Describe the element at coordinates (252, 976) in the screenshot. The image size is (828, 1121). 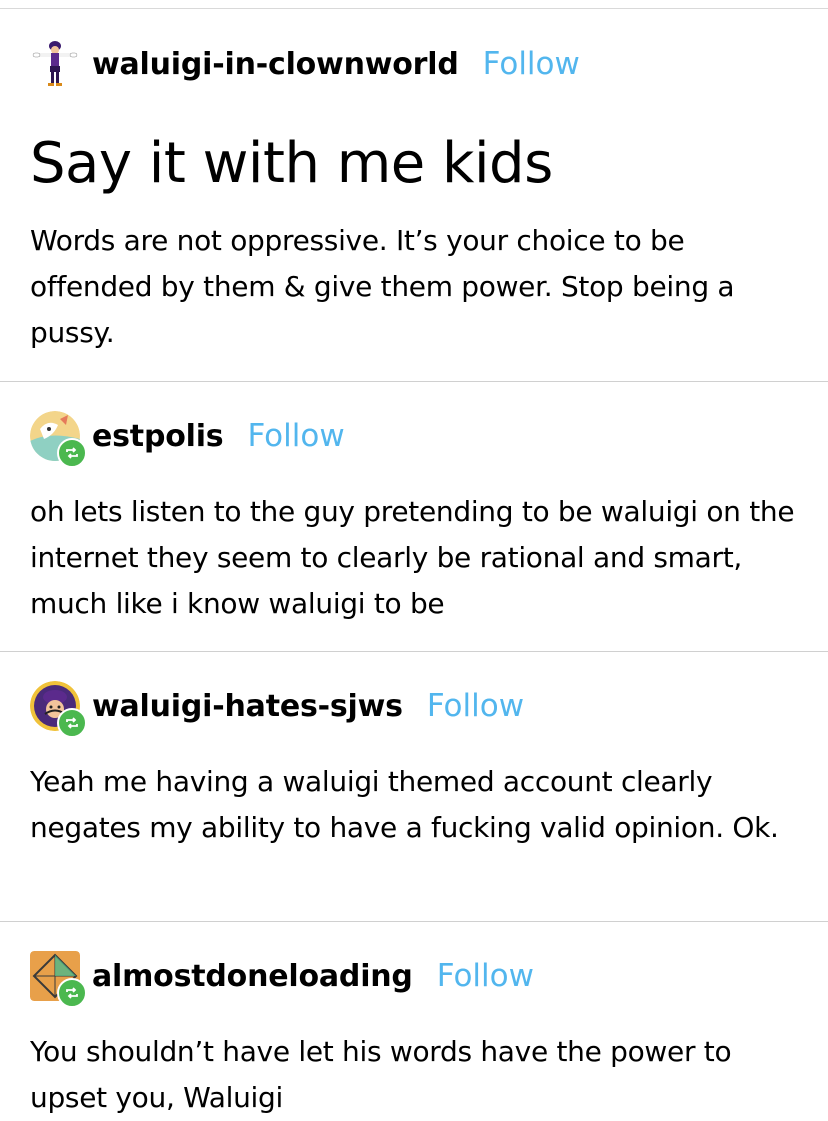
I see `username: almostdoneloading` at that location.